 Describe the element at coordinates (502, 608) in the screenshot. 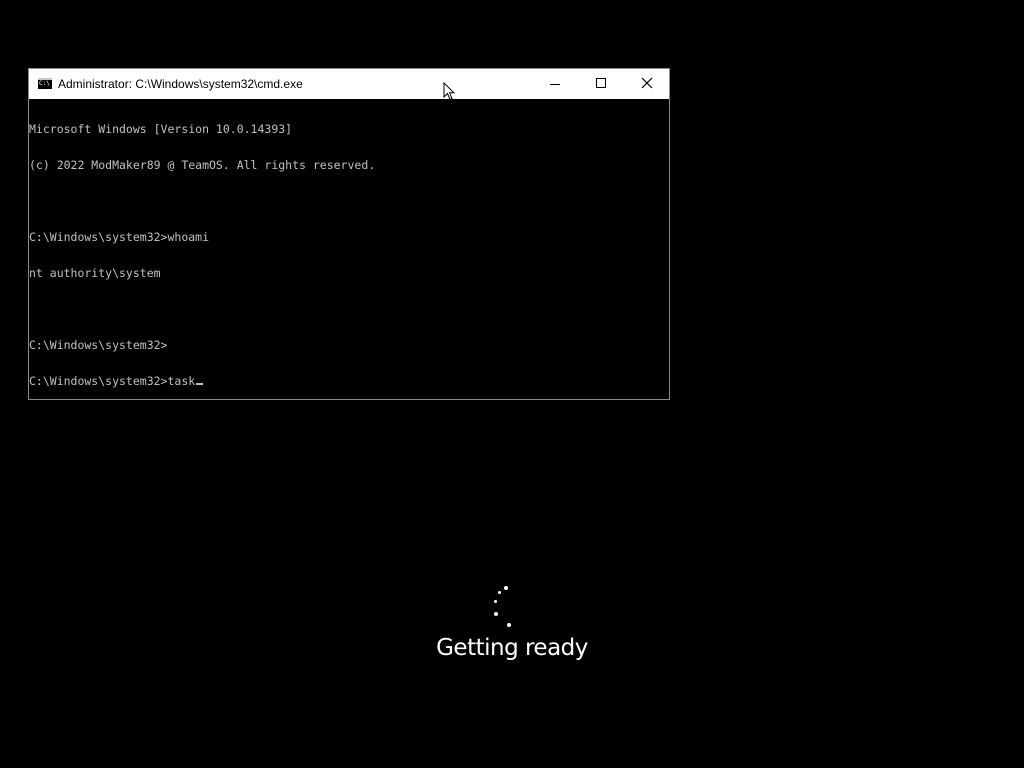

I see `loading-spinner-icon` at that location.